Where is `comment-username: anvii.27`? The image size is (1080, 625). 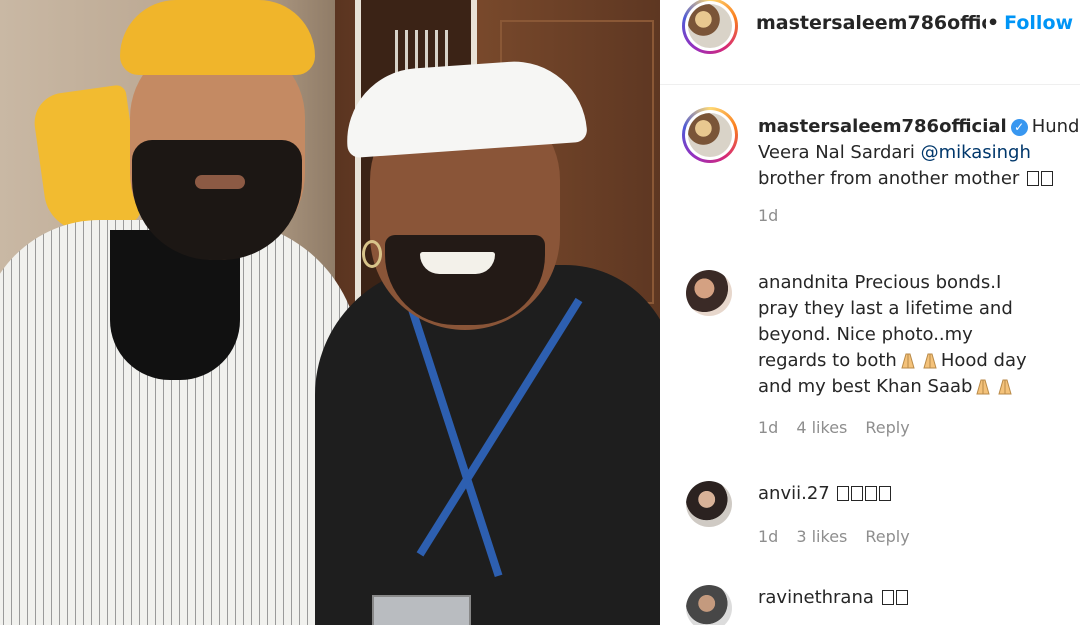
comment-username: anvii.27 is located at coordinates (794, 493).